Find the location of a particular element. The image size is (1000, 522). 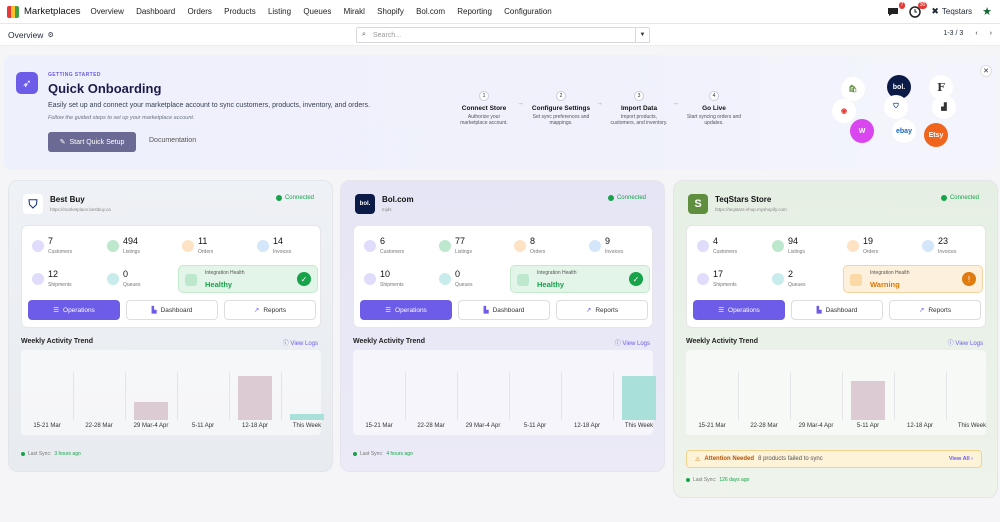

integration-health: Integration Health Healthy ✓ is located at coordinates (580, 279).